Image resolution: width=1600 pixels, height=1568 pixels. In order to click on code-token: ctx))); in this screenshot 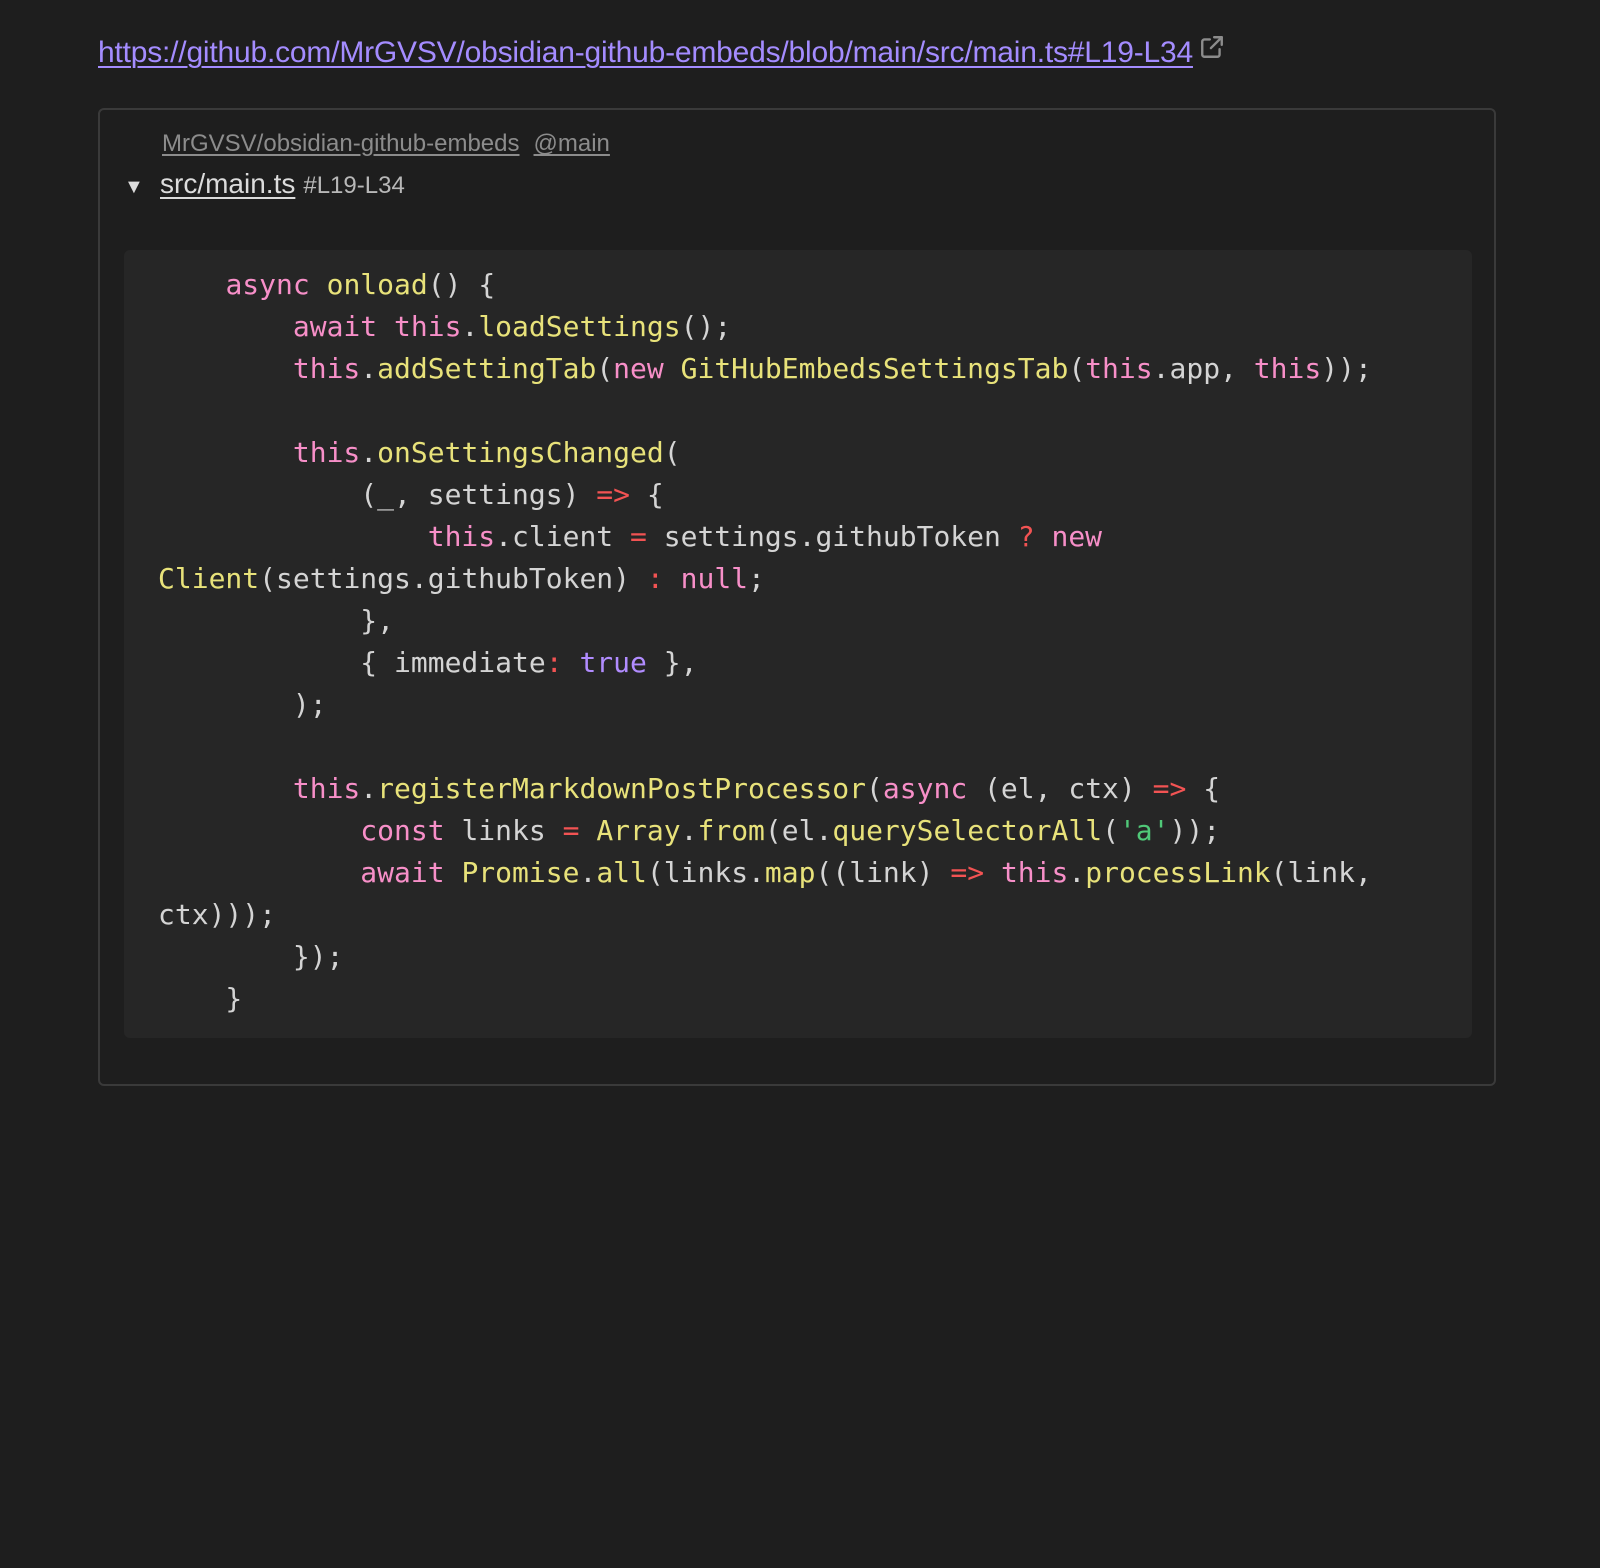, I will do `click(217, 914)`.